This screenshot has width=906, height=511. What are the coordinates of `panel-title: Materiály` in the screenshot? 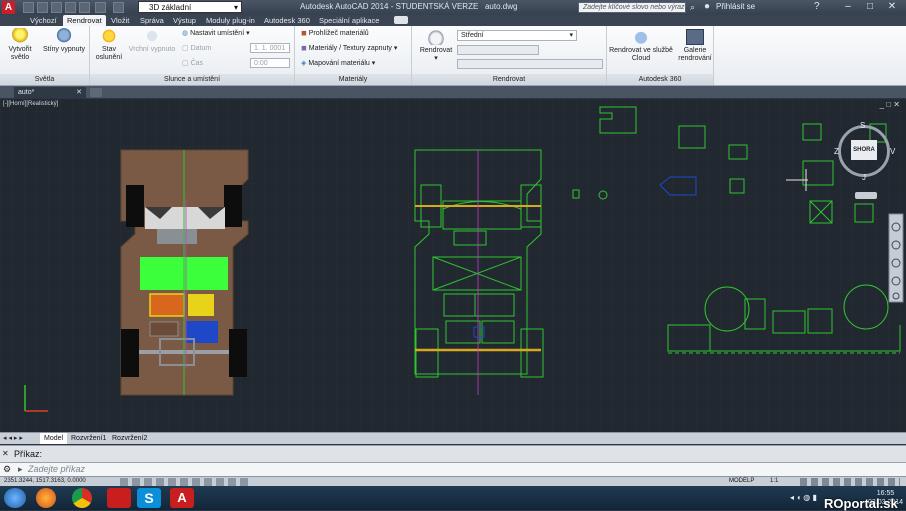 It's located at (353, 79).